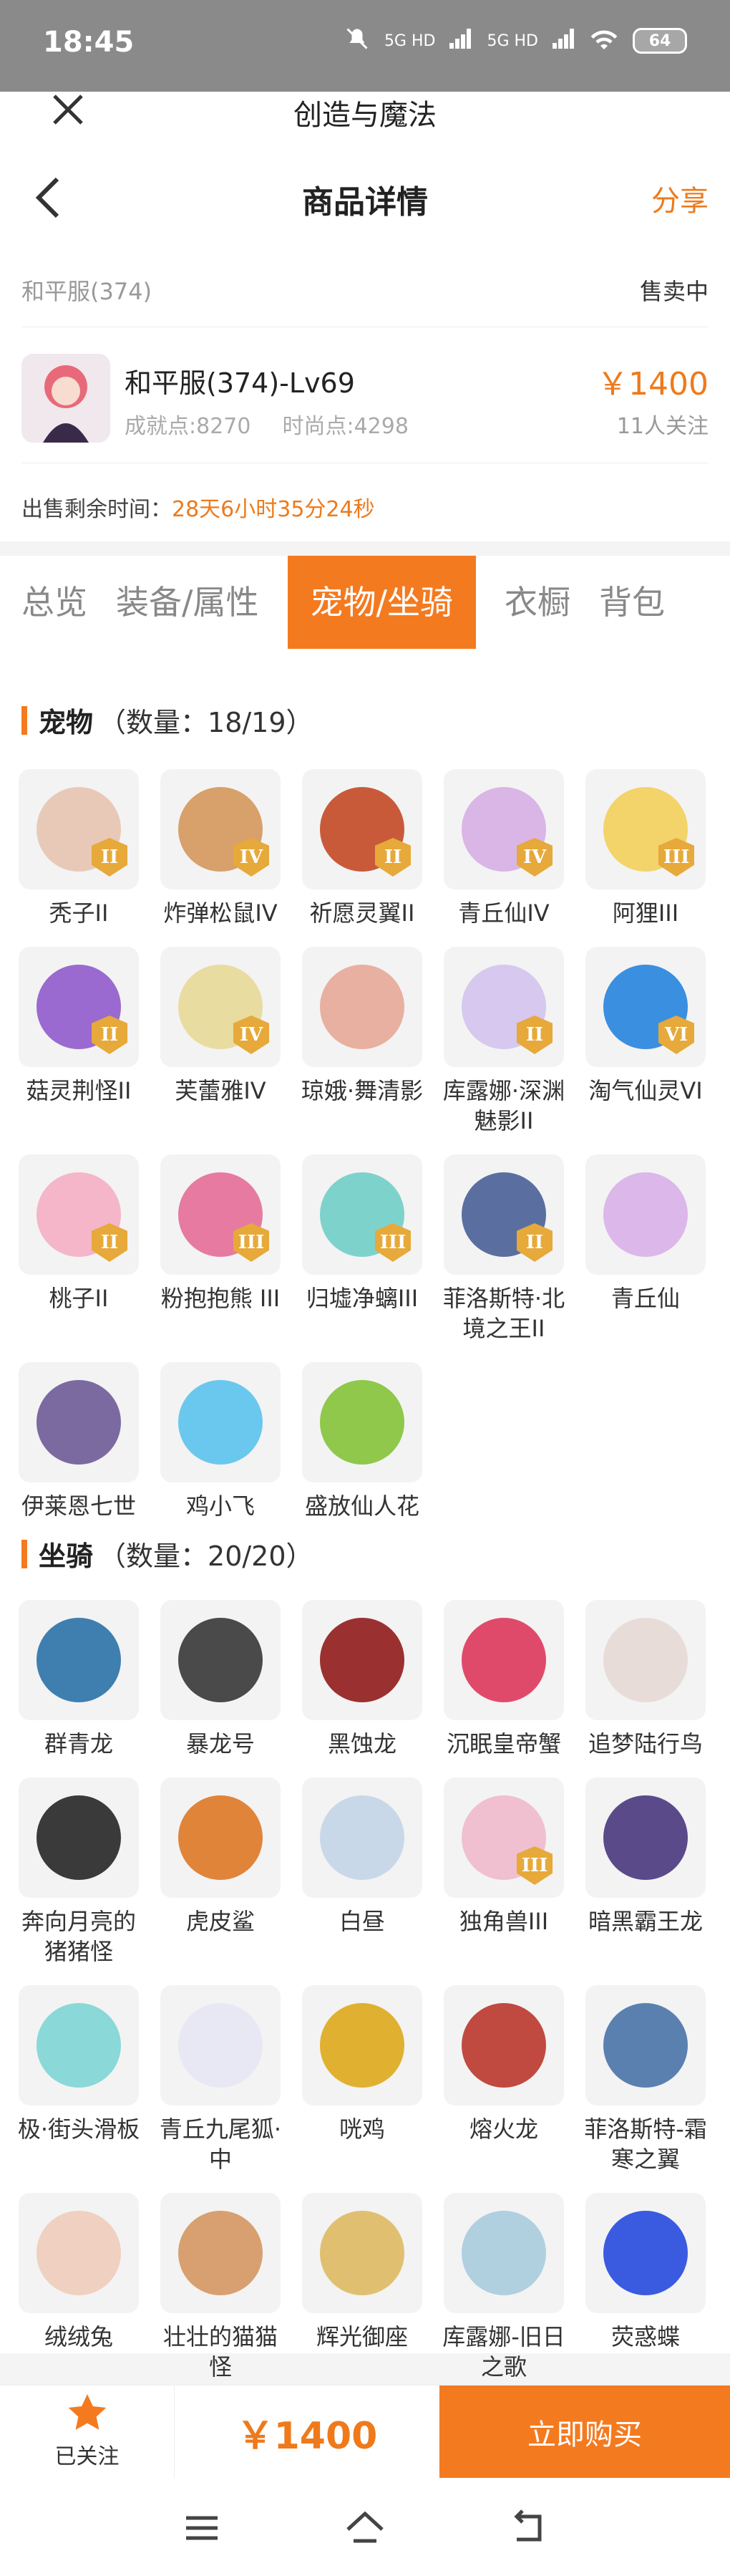  What do you see at coordinates (504, 913) in the screenshot?
I see `pet-name: 青丘仙IV` at bounding box center [504, 913].